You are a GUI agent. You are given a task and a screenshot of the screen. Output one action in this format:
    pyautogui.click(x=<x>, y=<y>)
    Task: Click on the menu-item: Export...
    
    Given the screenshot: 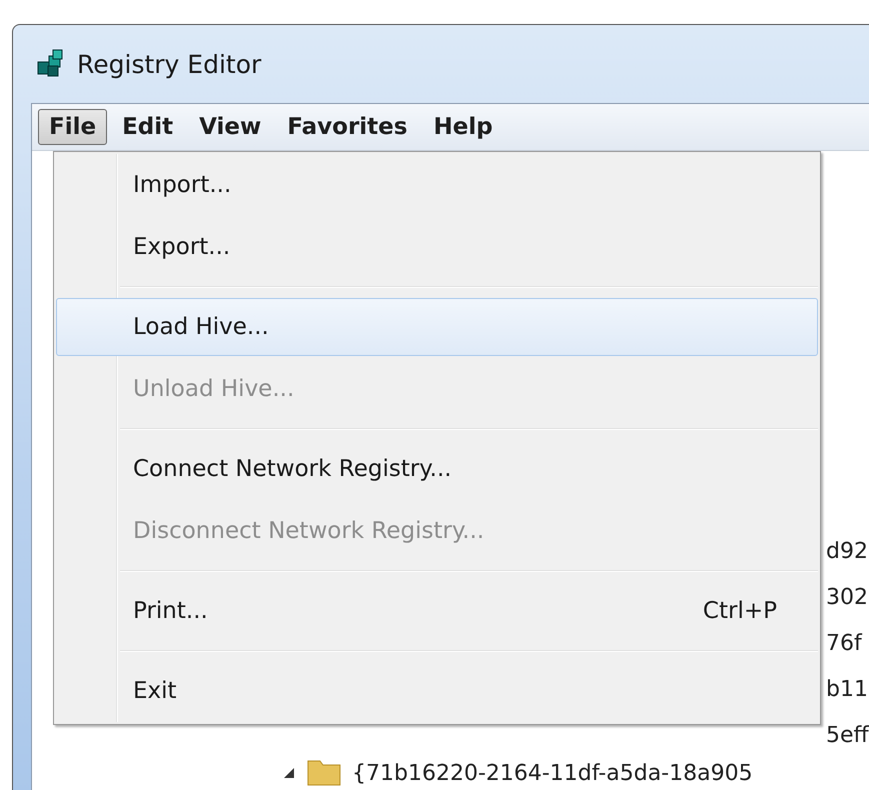 What is the action you would take?
    pyautogui.click(x=437, y=247)
    